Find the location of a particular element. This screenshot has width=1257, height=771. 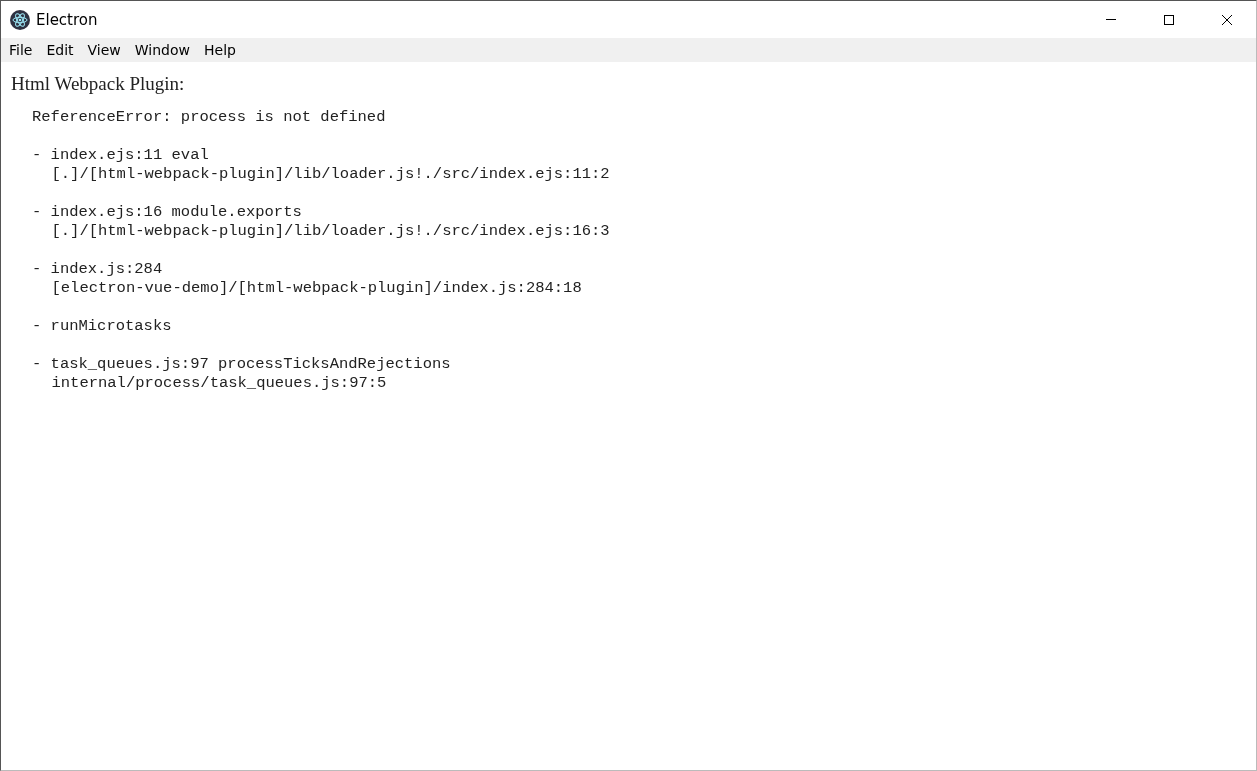

stack-frame: - index.js:284 is located at coordinates (97, 269).